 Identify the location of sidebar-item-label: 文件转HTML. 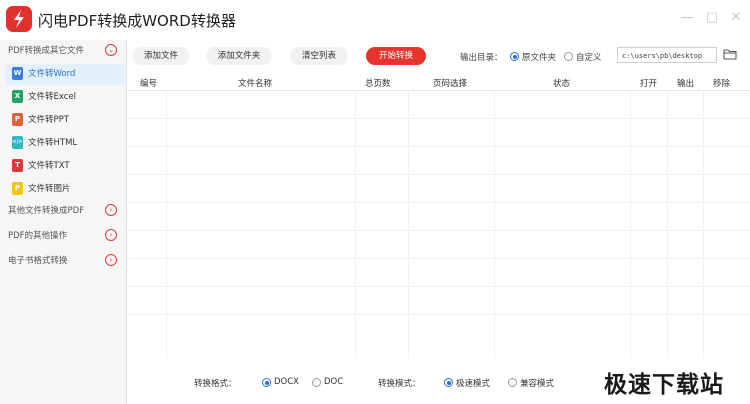
(53, 143).